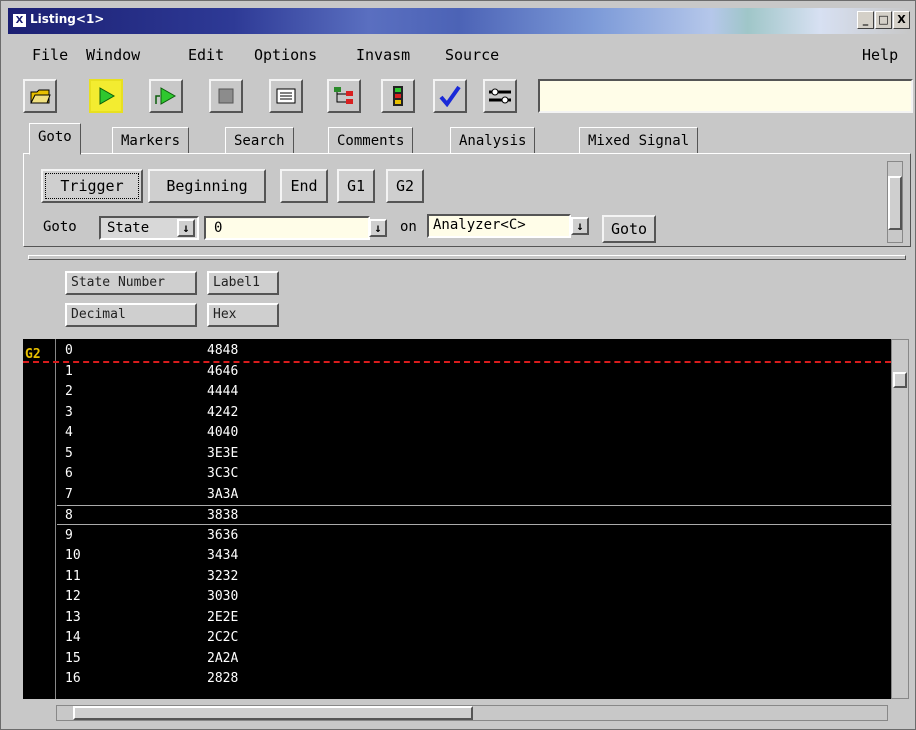 The height and width of the screenshot is (730, 916). Describe the element at coordinates (273, 713) in the screenshot. I see `horizontal-scroll-thumb` at that location.